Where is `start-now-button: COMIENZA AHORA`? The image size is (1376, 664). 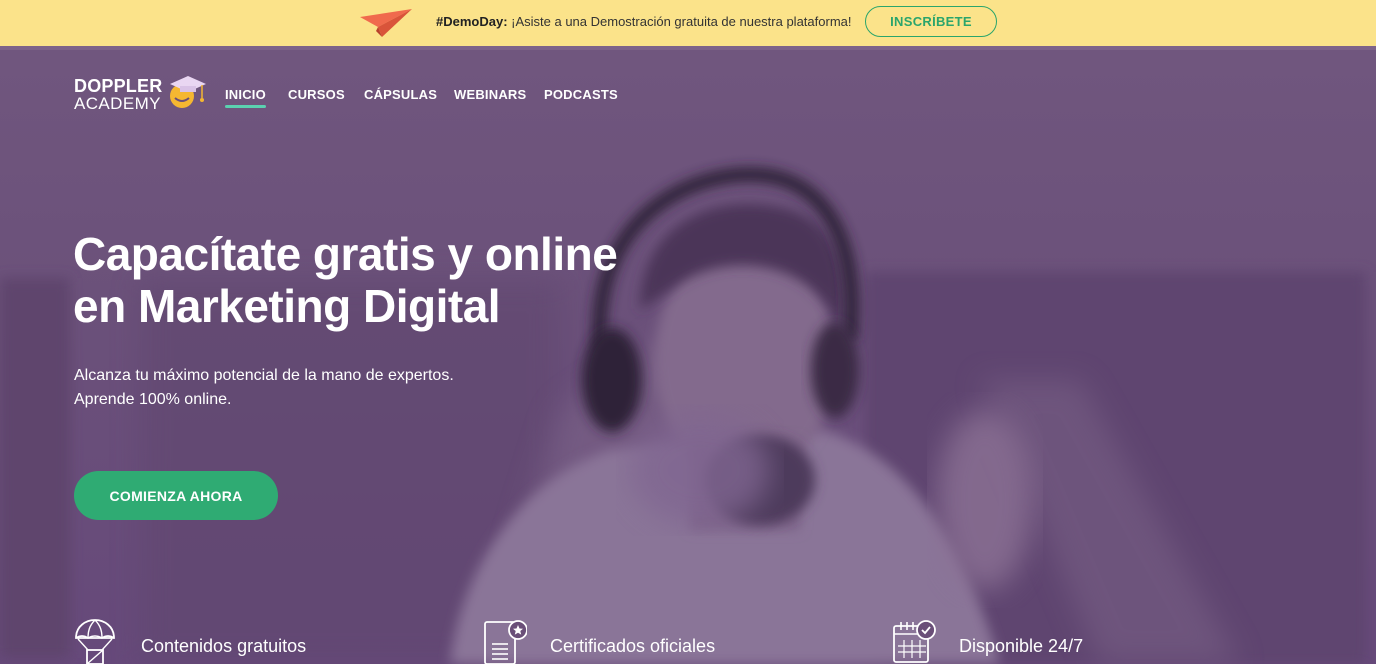 start-now-button: COMIENZA AHORA is located at coordinates (176, 495).